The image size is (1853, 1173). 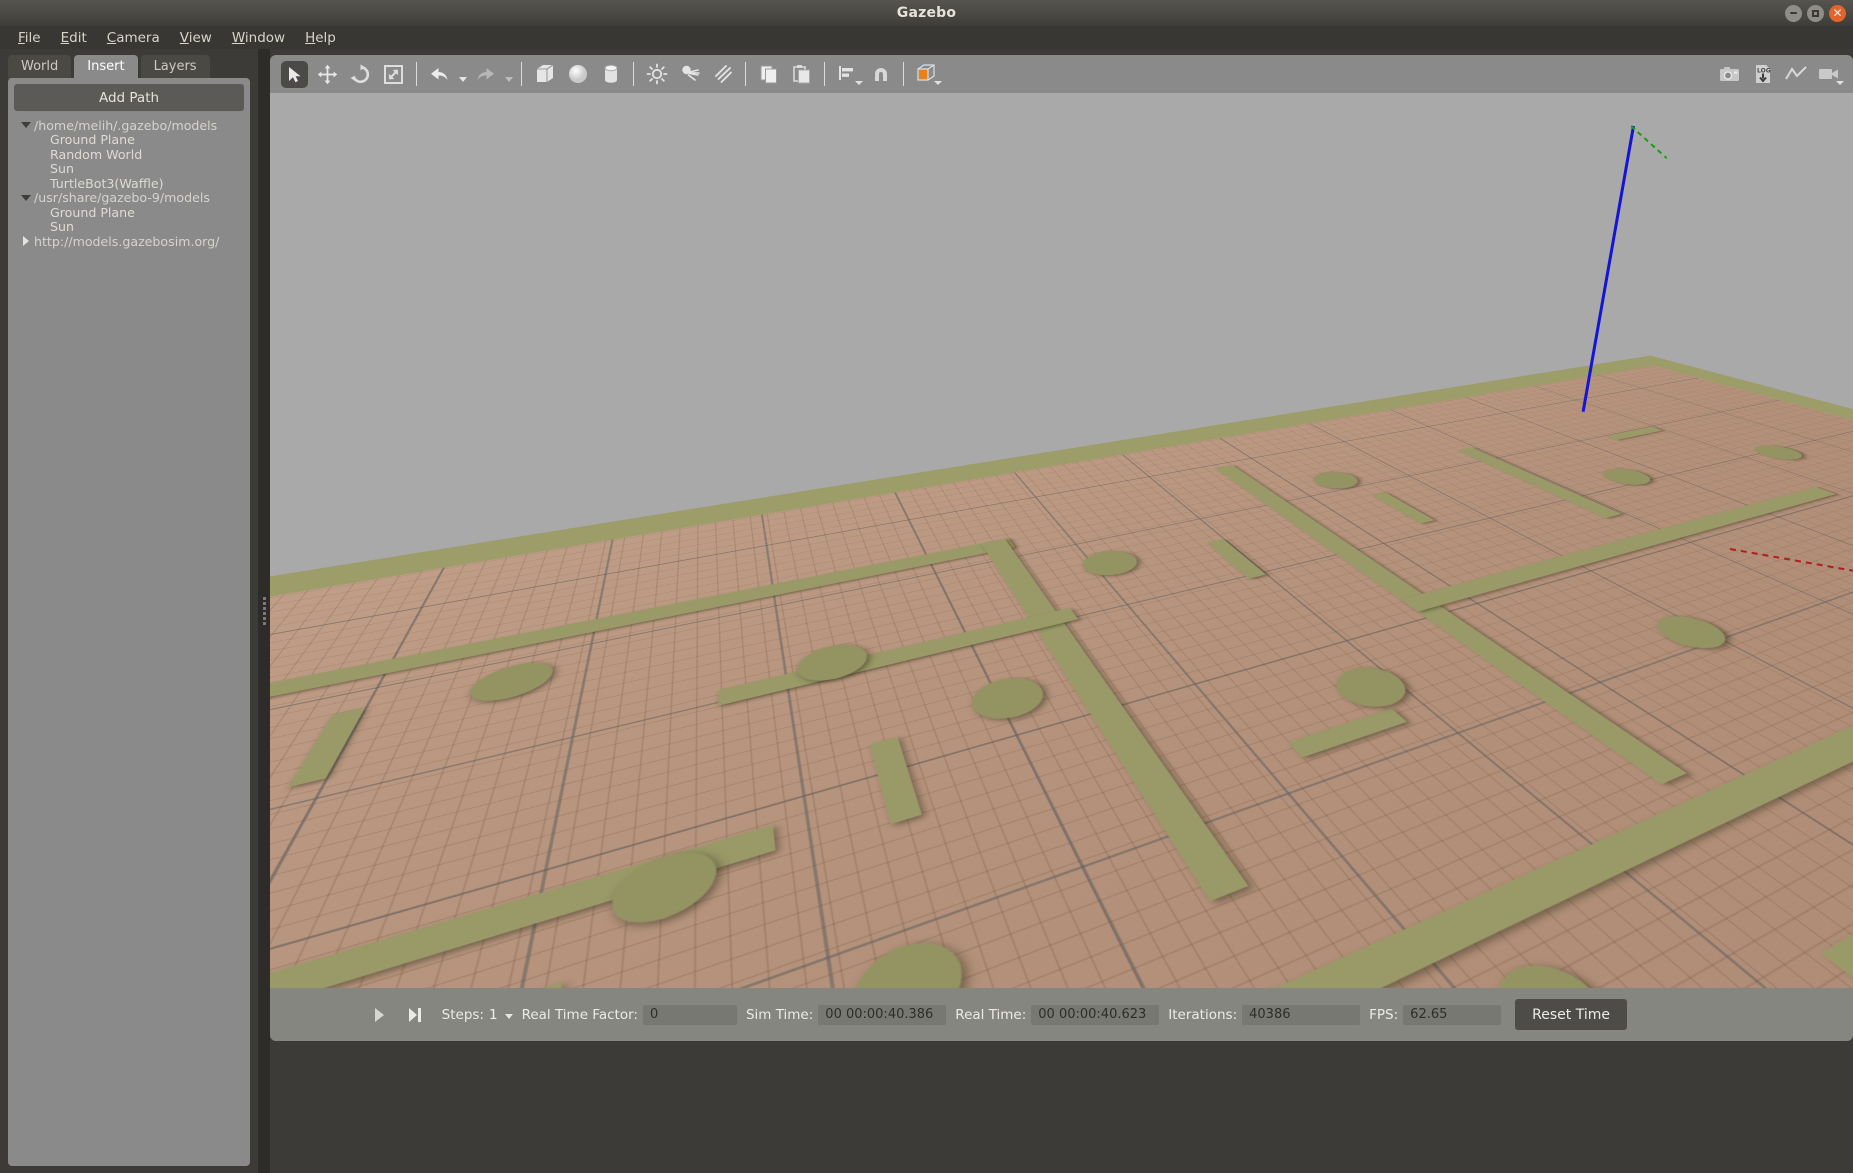 I want to click on menu-view: View, so click(x=196, y=38).